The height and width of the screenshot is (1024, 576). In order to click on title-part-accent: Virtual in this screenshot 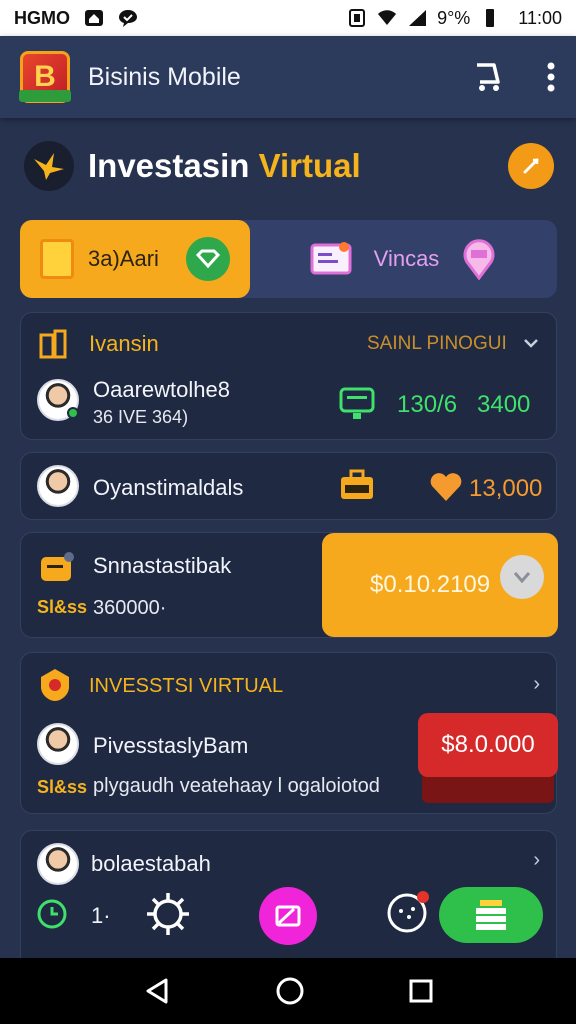, I will do `click(309, 165)`.